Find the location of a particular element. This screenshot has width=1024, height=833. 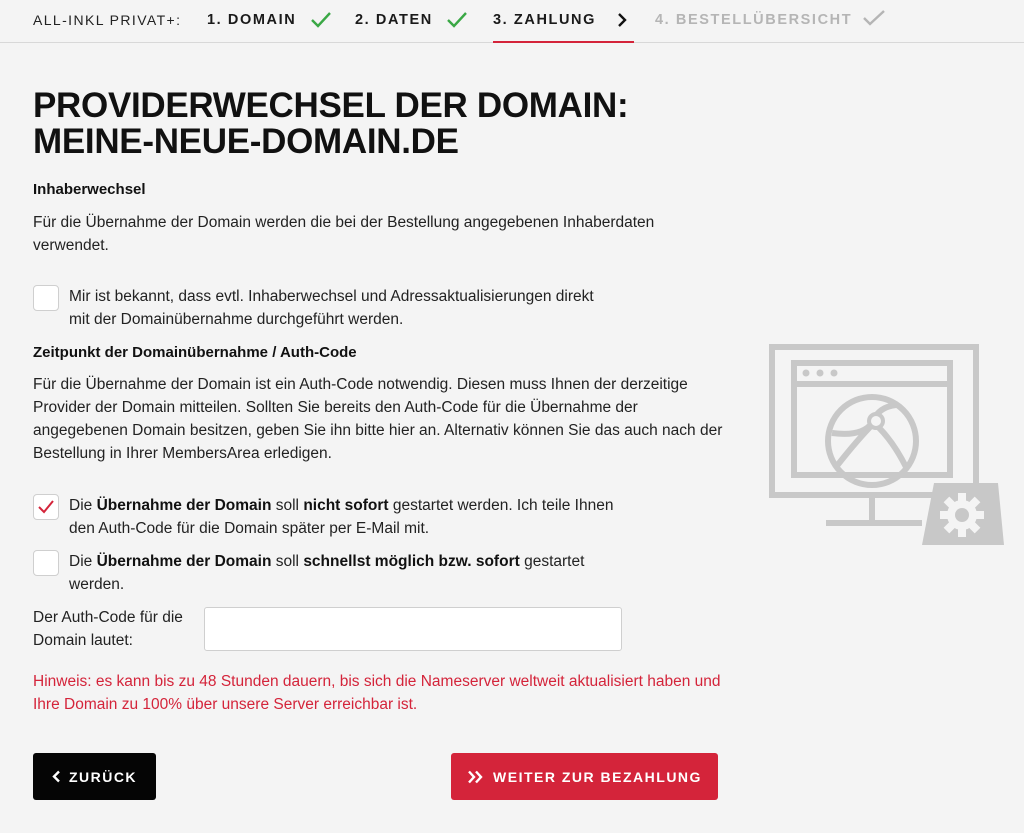

owner-heading: Inhaberwechsel is located at coordinates (89, 189).